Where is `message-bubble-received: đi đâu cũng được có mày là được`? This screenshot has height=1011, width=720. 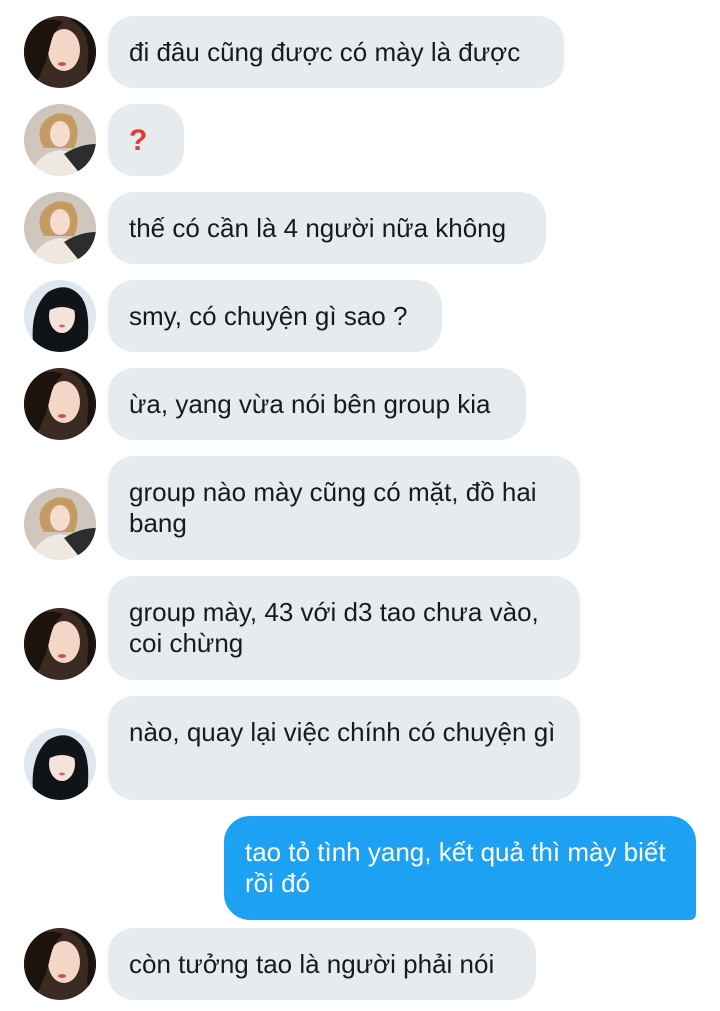 message-bubble-received: đi đâu cũng được có mày là được is located at coordinates (336, 52).